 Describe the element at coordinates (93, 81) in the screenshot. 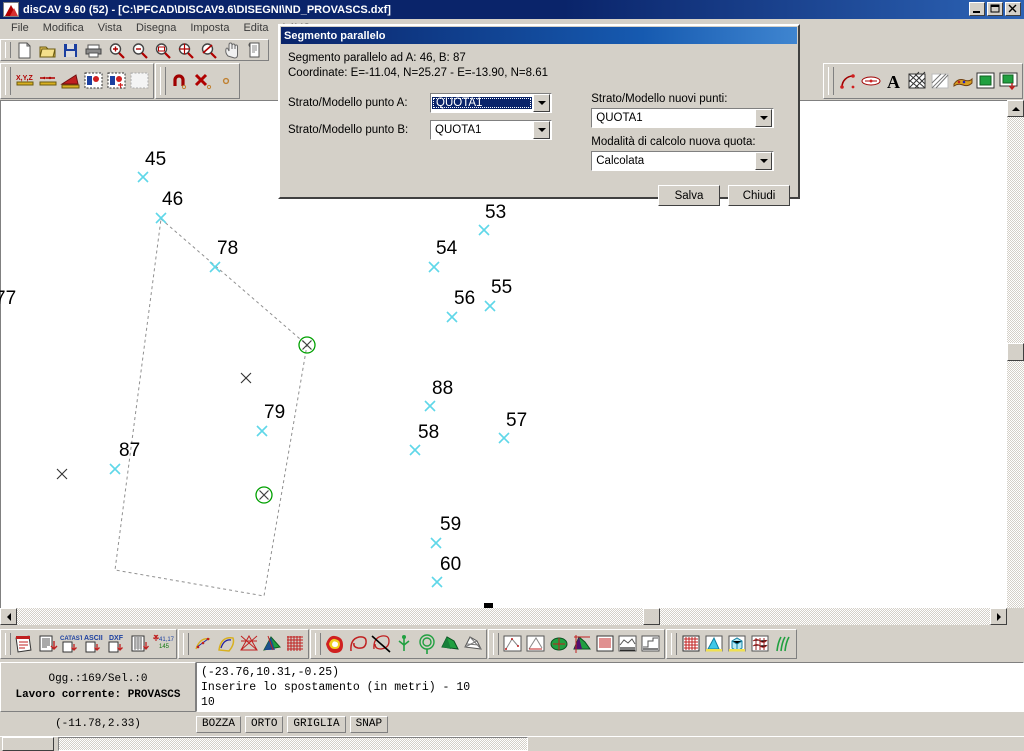

I see `select-point-icon` at that location.